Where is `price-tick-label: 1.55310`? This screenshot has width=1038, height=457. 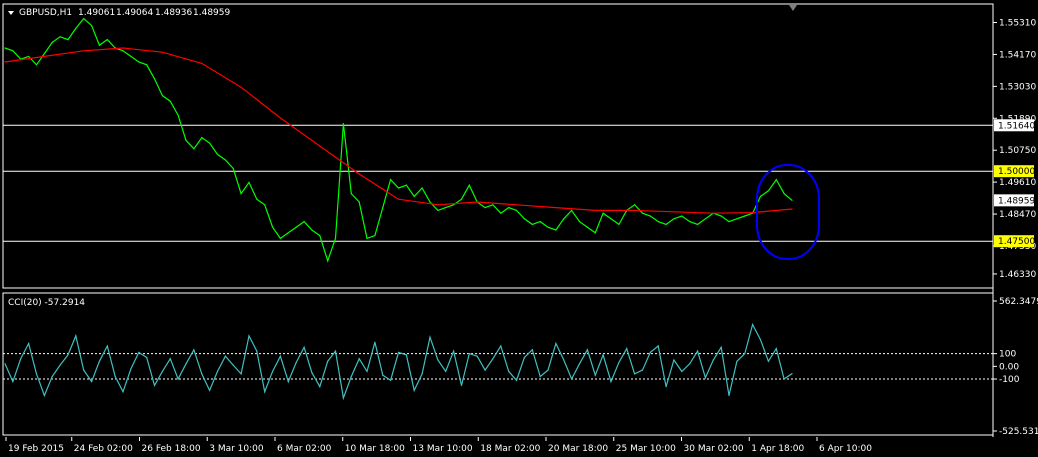 price-tick-label: 1.55310 is located at coordinates (1017, 24).